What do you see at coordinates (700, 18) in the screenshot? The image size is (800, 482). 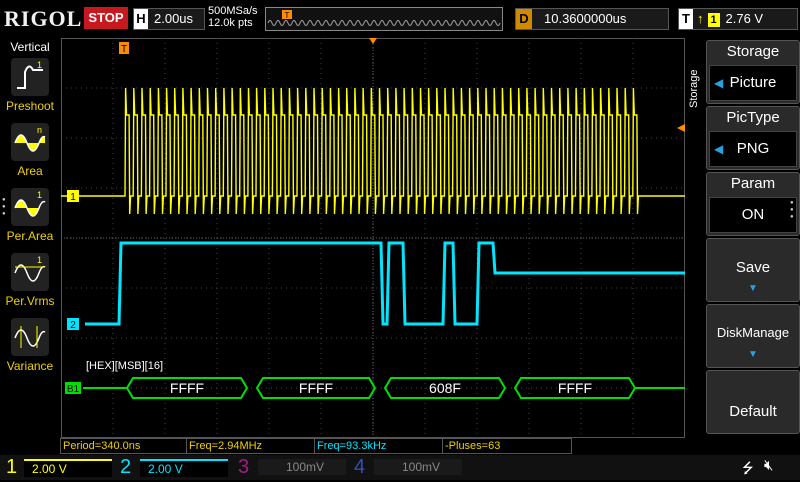 I see `rising-edge-icon: ↑` at bounding box center [700, 18].